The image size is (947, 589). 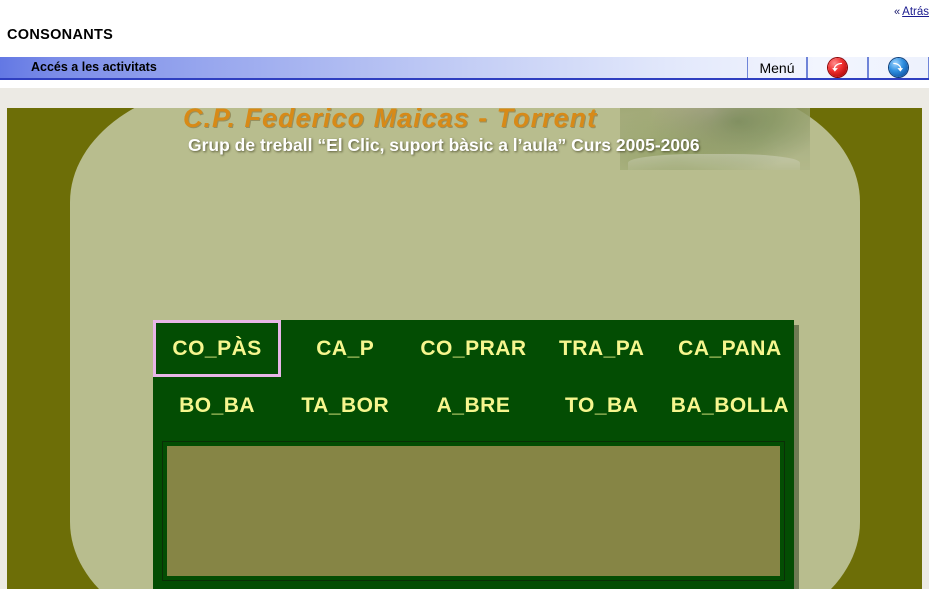 I want to click on word-label: CO_PÀS, so click(x=217, y=348).